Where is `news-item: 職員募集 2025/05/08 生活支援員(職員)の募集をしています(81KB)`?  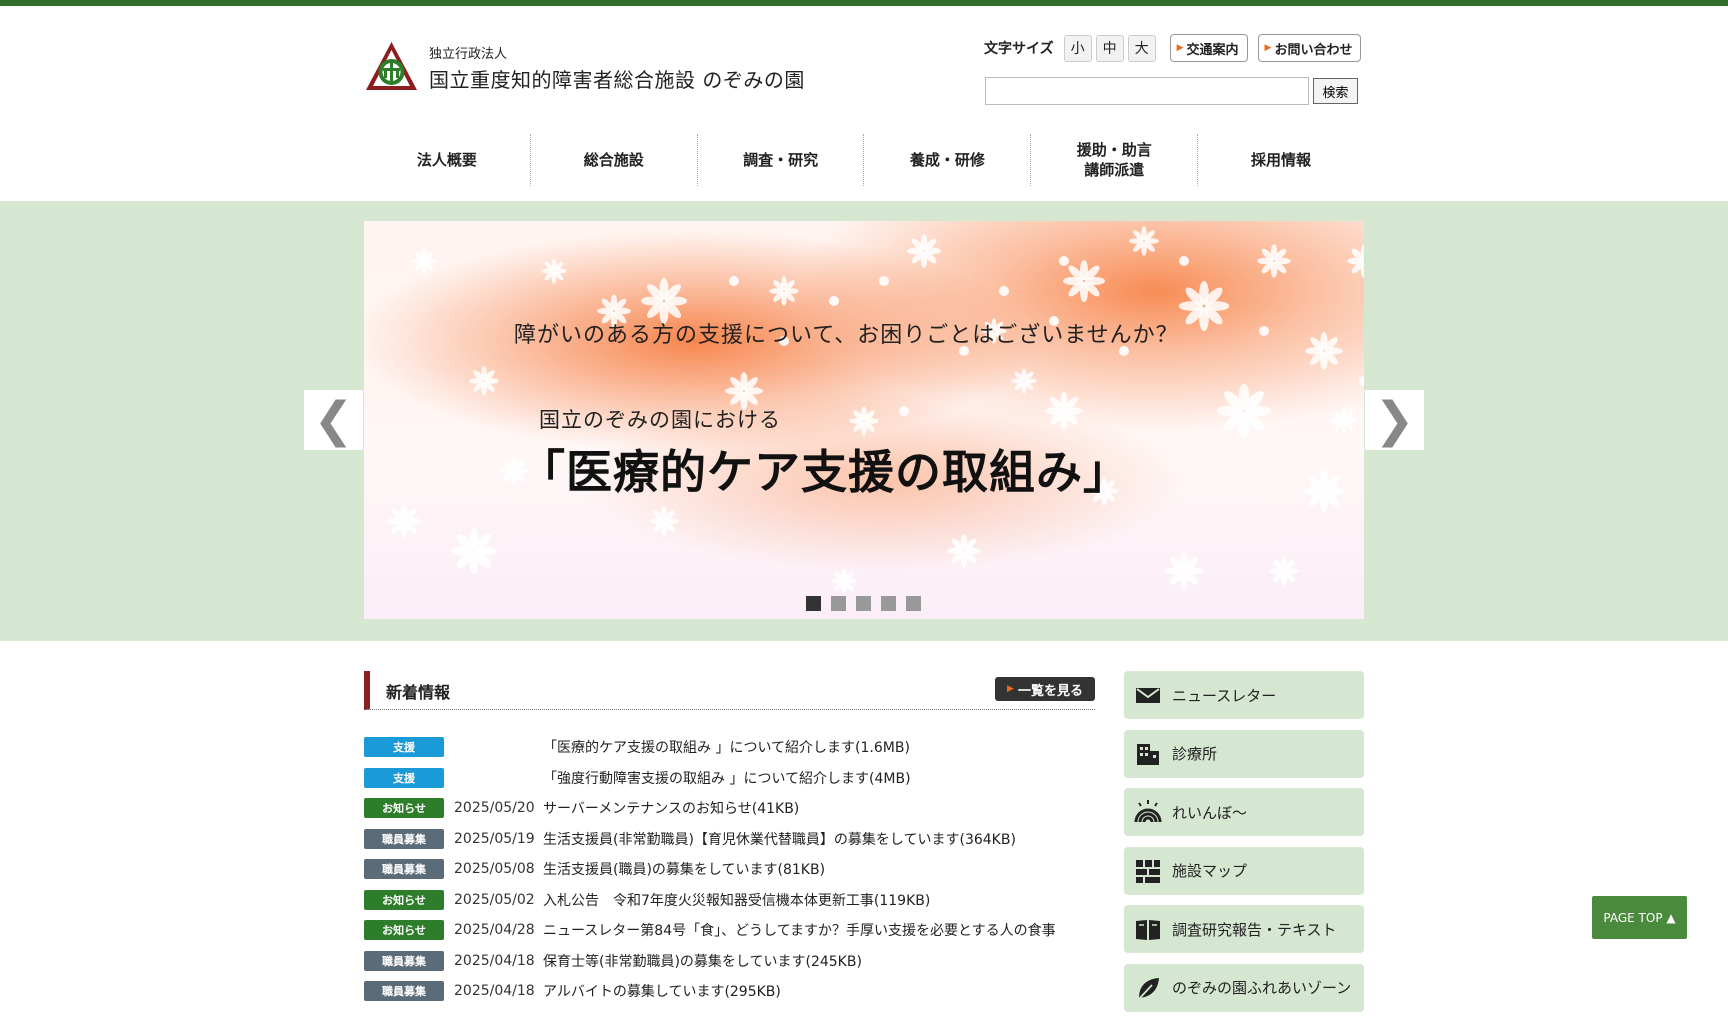 news-item: 職員募集 2025/05/08 生活支援員(職員)の募集をしています(81KB) is located at coordinates (729, 869).